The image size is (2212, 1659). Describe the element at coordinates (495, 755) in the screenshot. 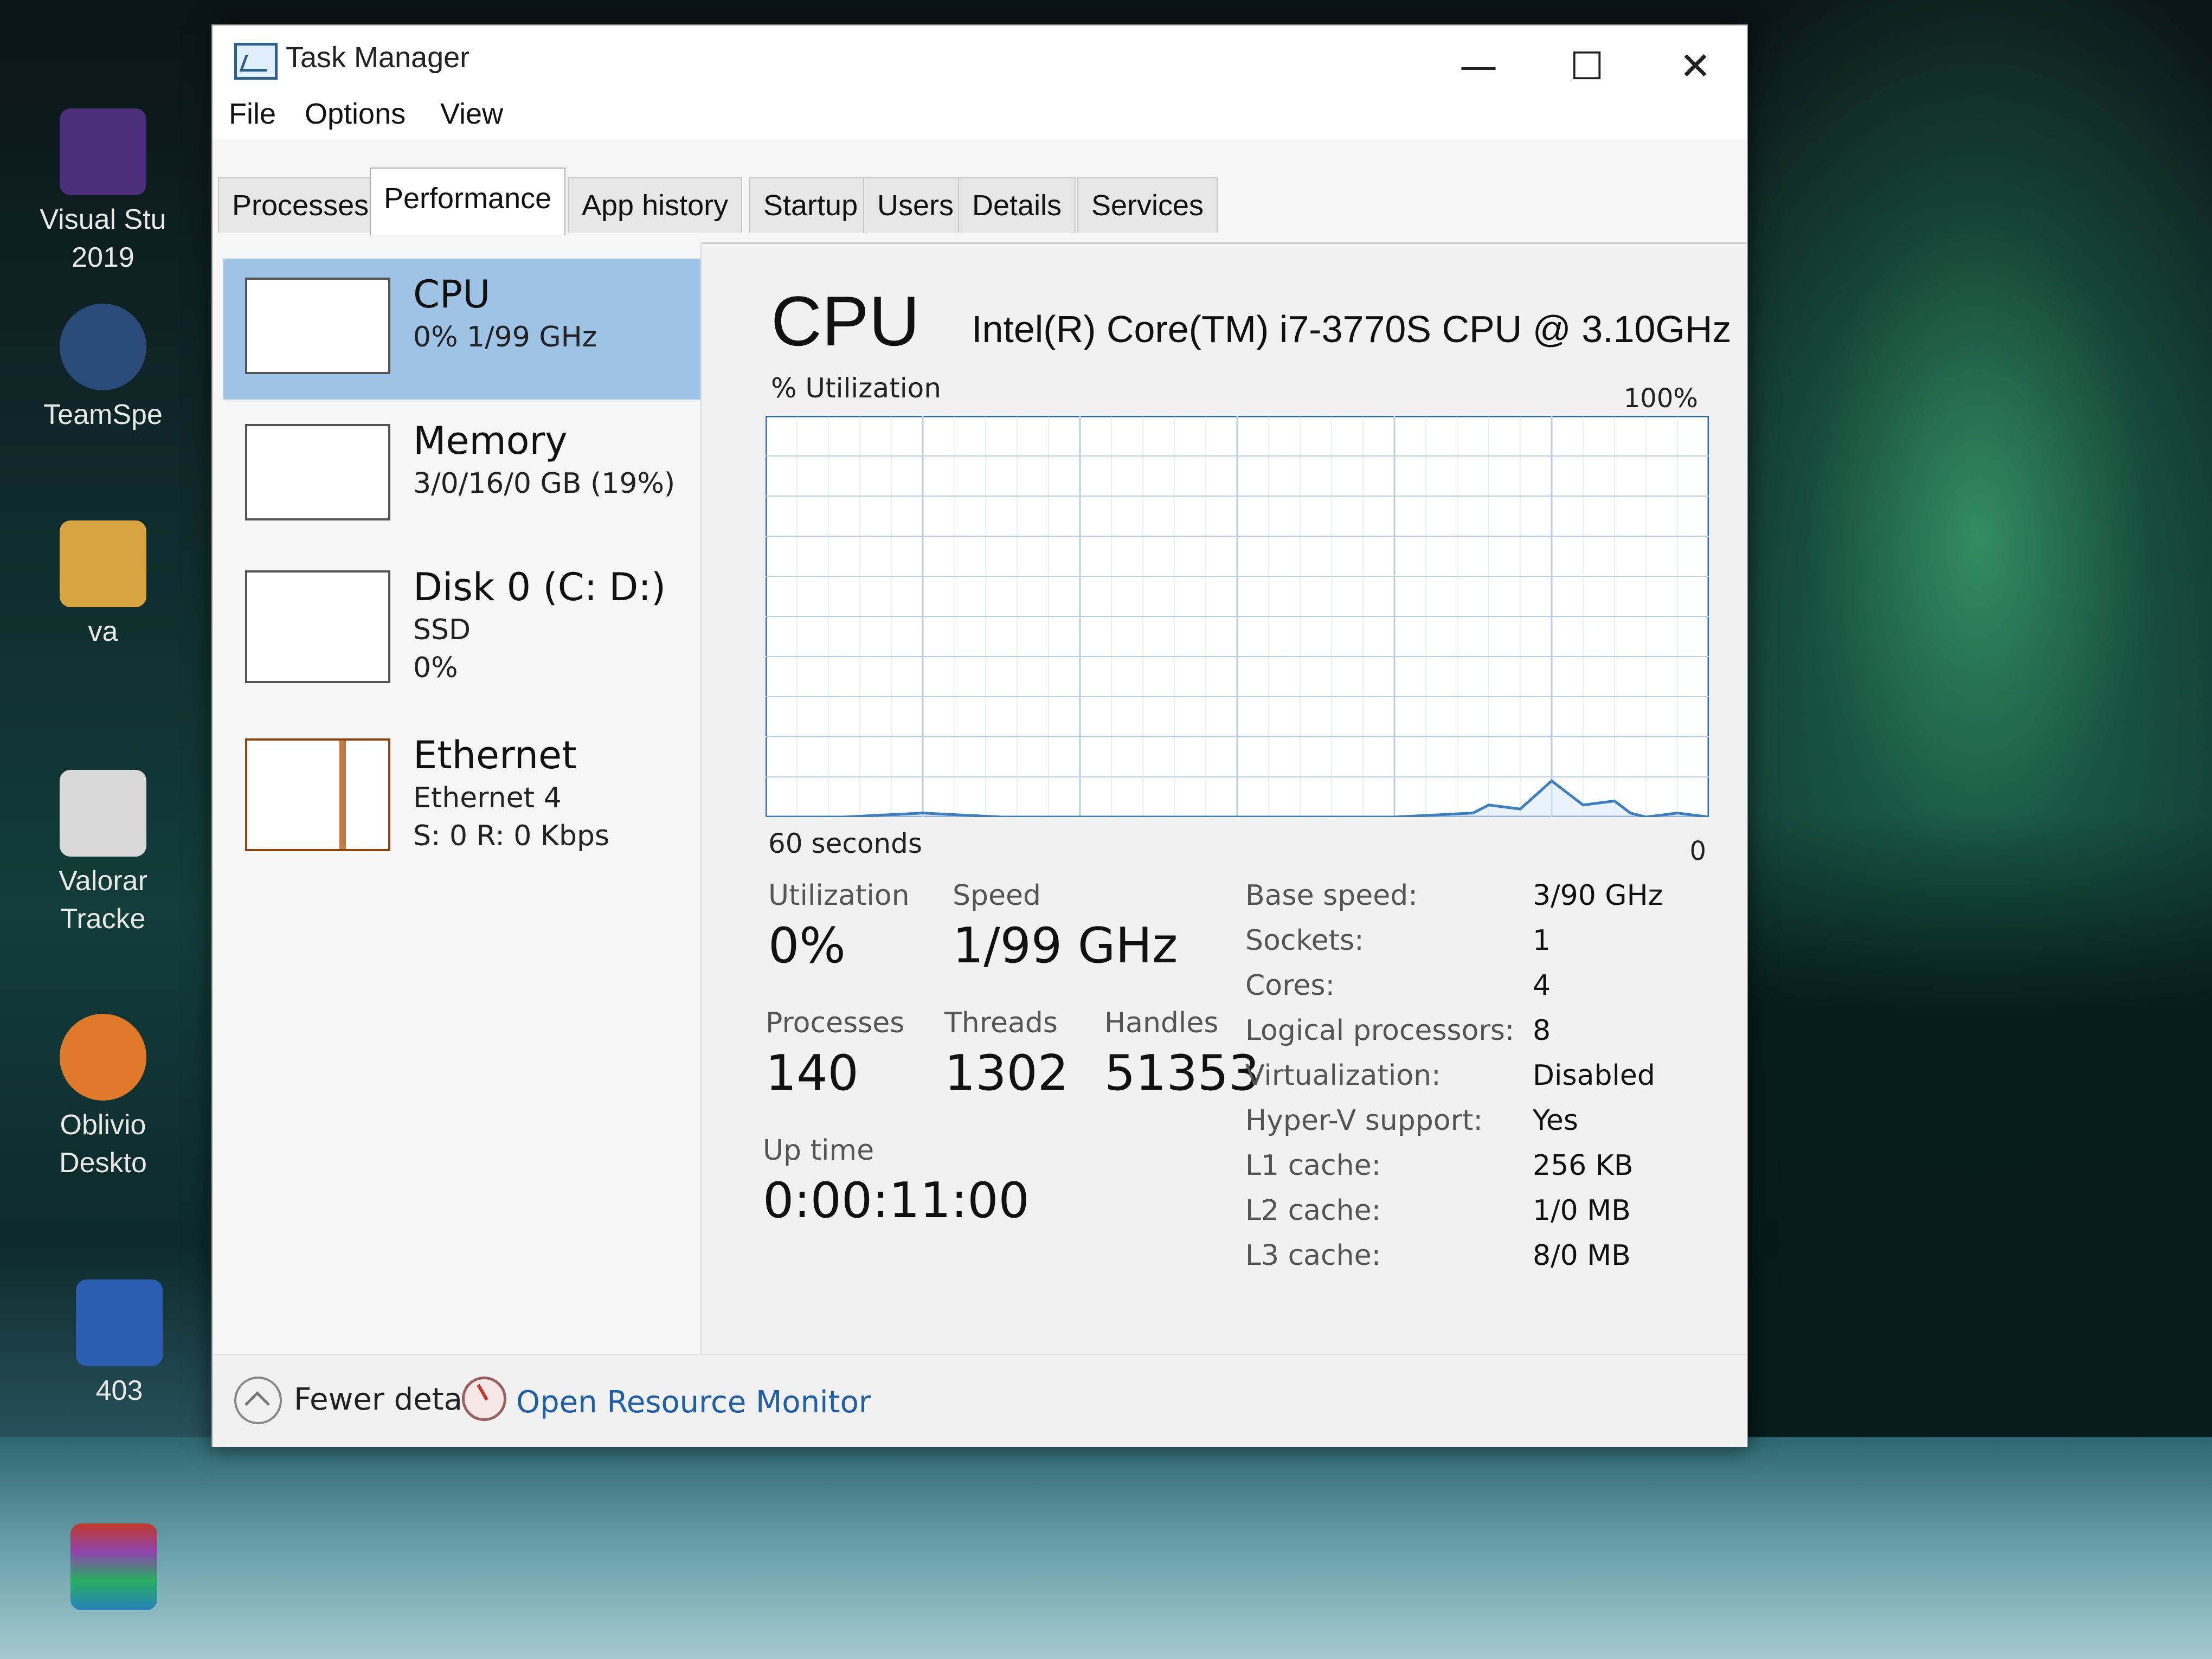

I see `resource-name: Ethernet` at that location.